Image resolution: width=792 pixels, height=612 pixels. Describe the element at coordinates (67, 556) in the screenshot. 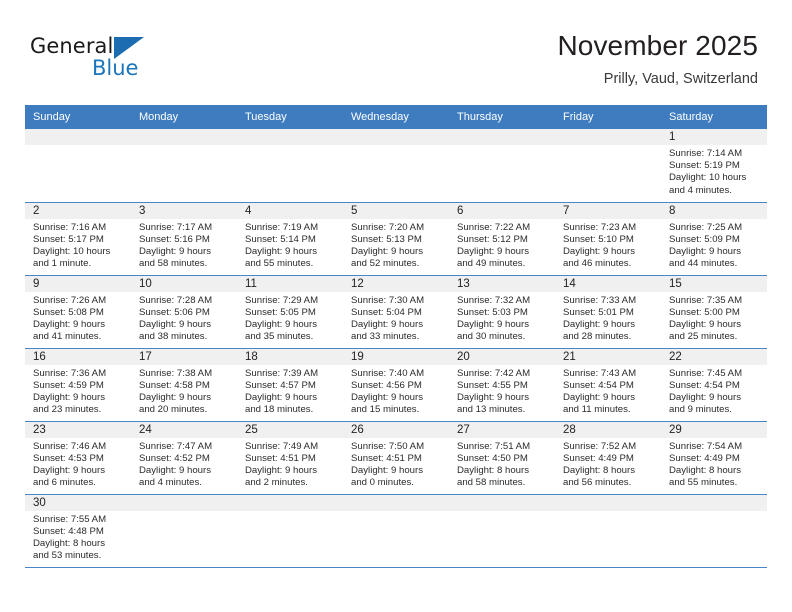

I see `daylight-duration-line2: and 53 minutes.` at that location.